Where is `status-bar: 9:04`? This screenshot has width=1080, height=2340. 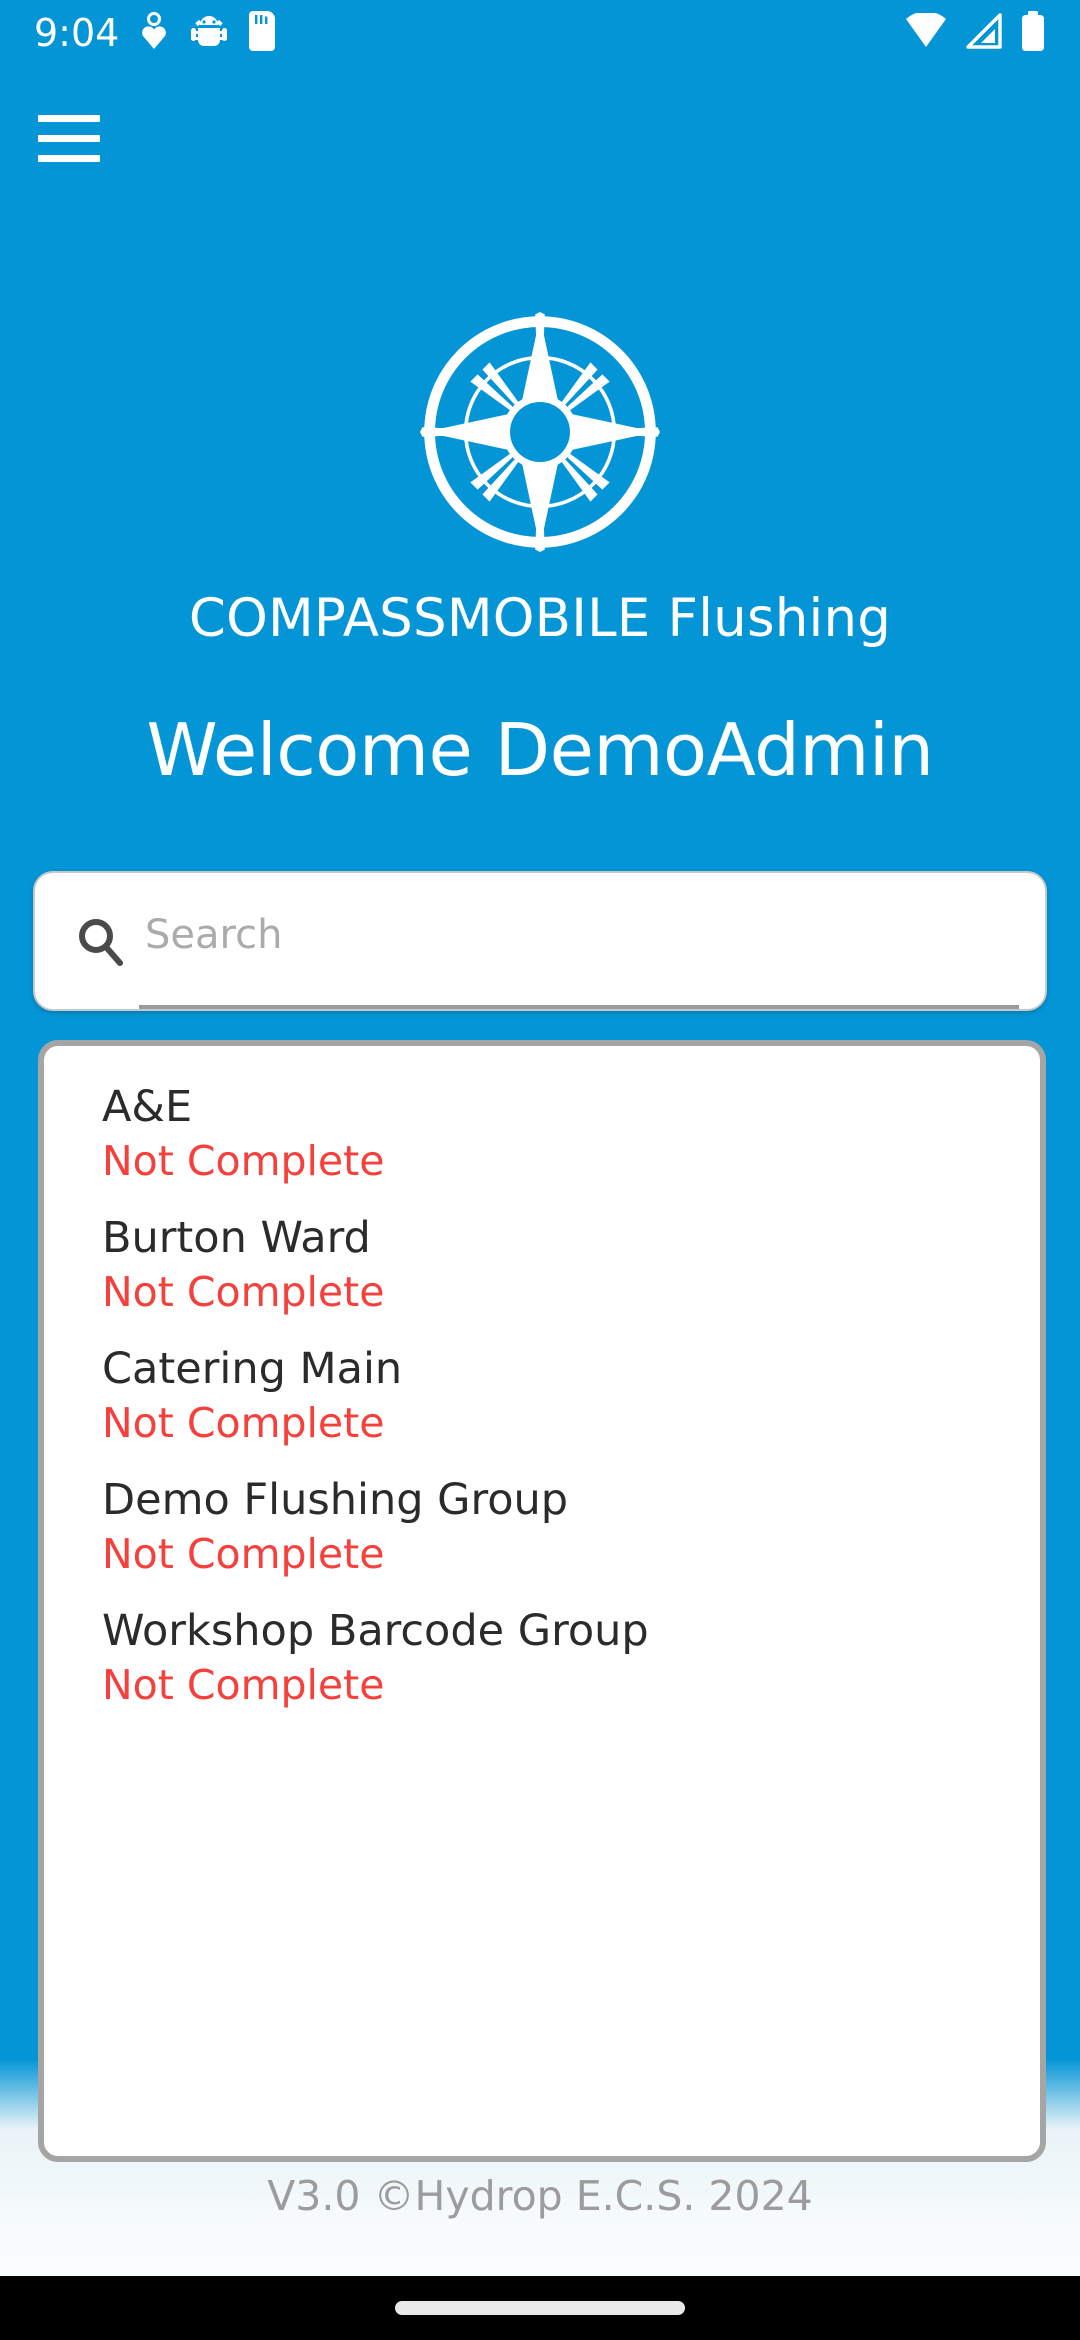 status-bar: 9:04 is located at coordinates (540, 33).